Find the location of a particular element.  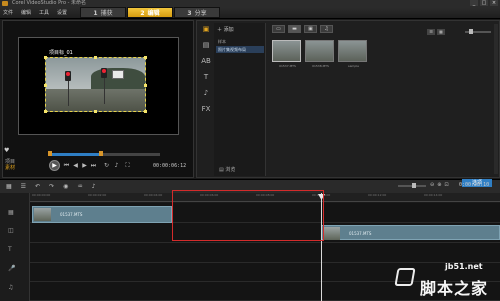

video-track-icon: ▦ is located at coordinates (11, 212).